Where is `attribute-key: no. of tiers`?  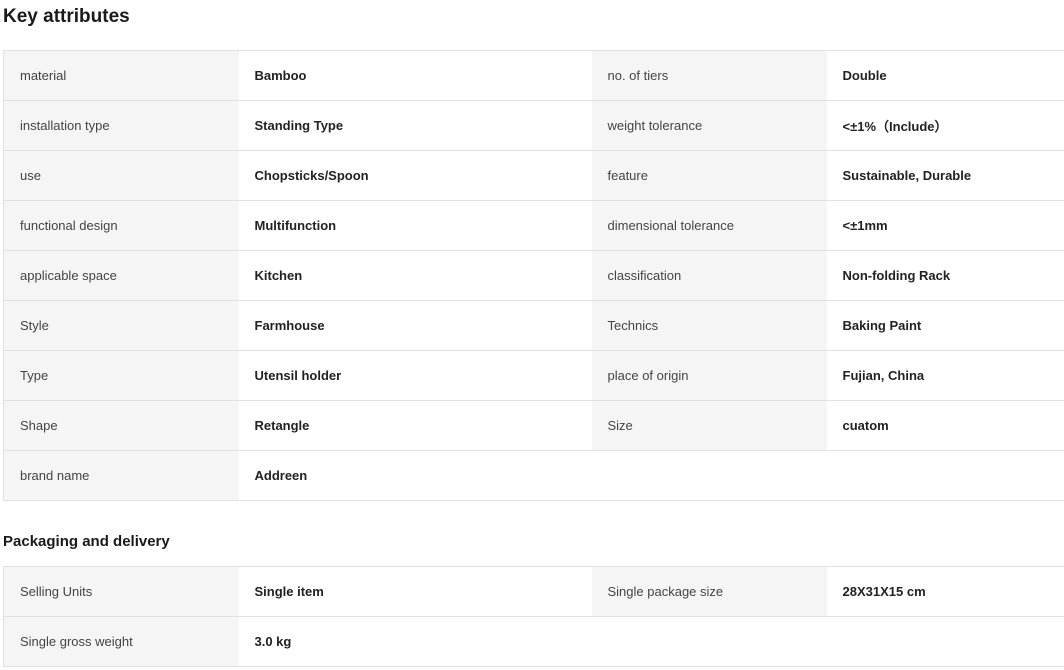 attribute-key: no. of tiers is located at coordinates (709, 75).